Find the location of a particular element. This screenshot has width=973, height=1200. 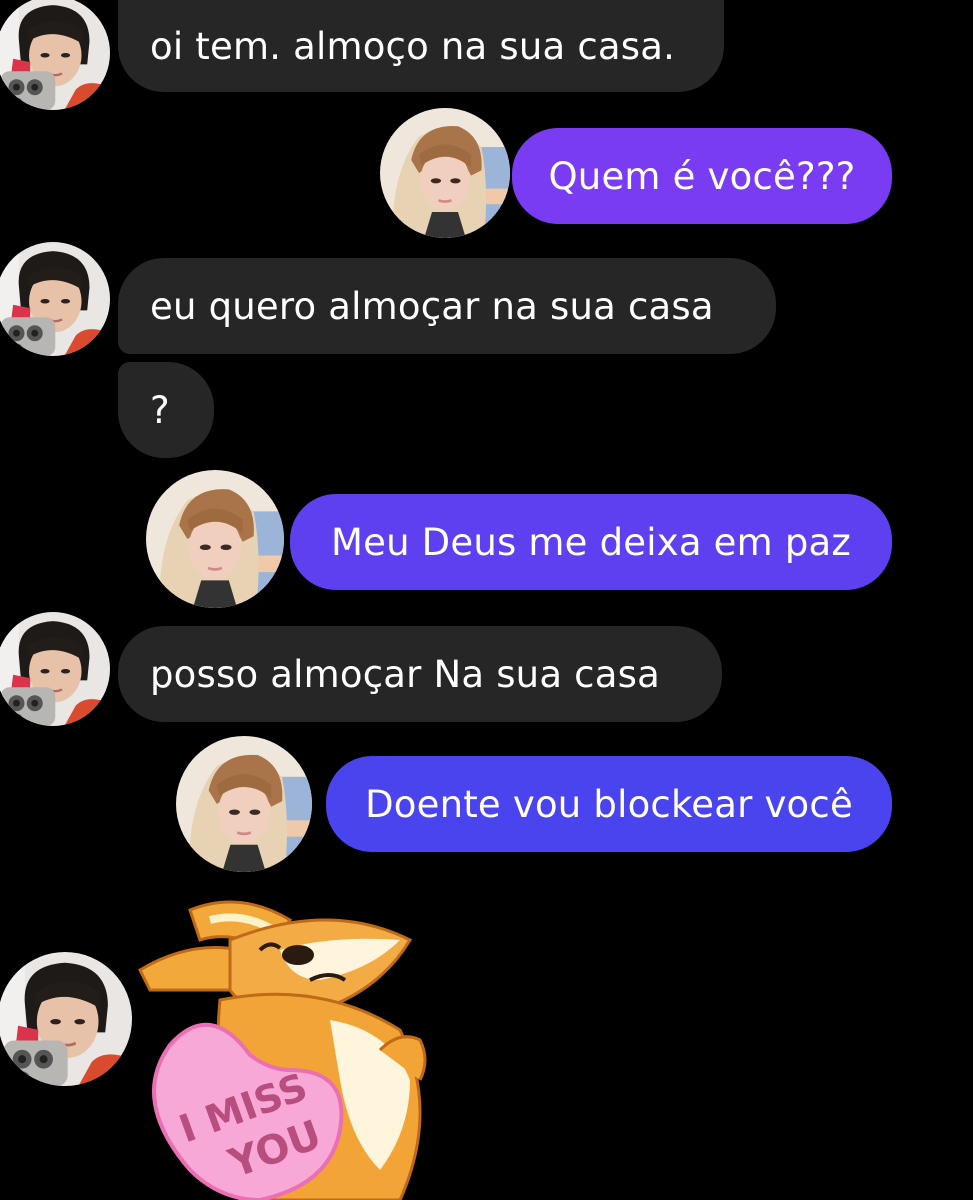

message-incoming: ? is located at coordinates (166, 410).